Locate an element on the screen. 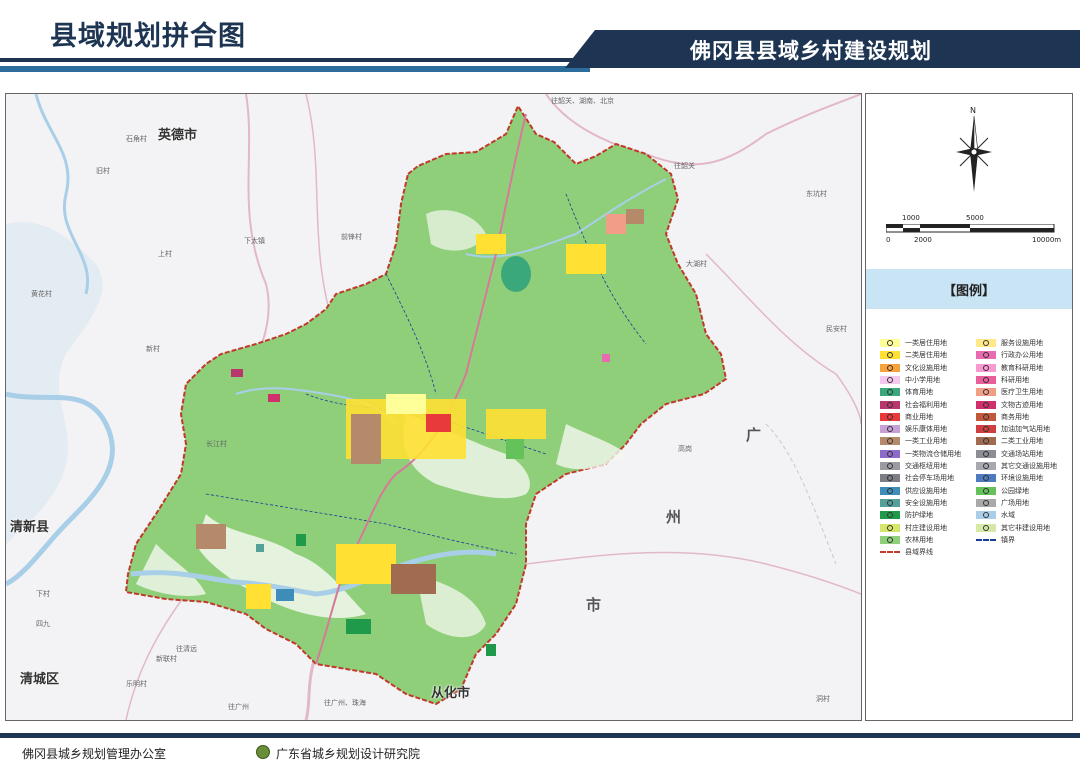 The width and height of the screenshot is (1080, 764). legend-item: 安全设施用地 is located at coordinates (913, 503).